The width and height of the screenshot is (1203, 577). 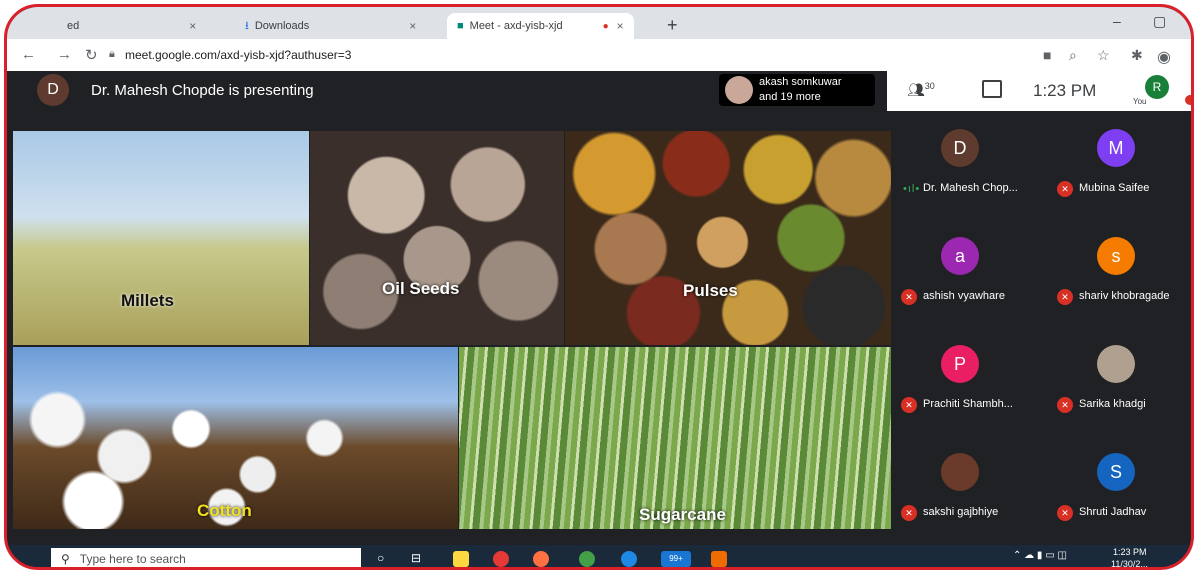 I want to click on chat-icon, so click(x=992, y=89).